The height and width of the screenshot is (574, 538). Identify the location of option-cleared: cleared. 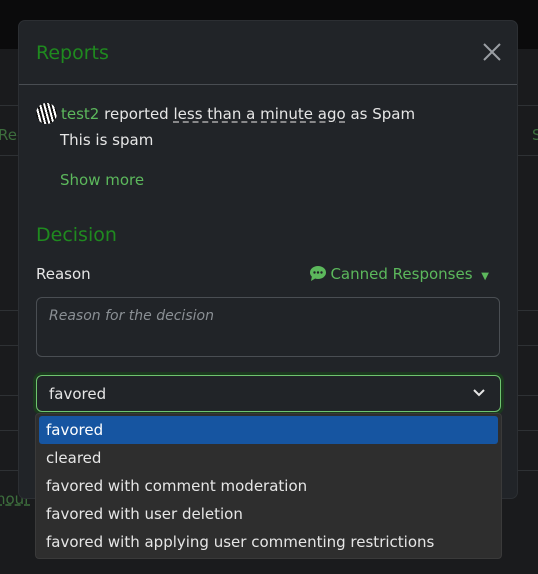
(268, 458).